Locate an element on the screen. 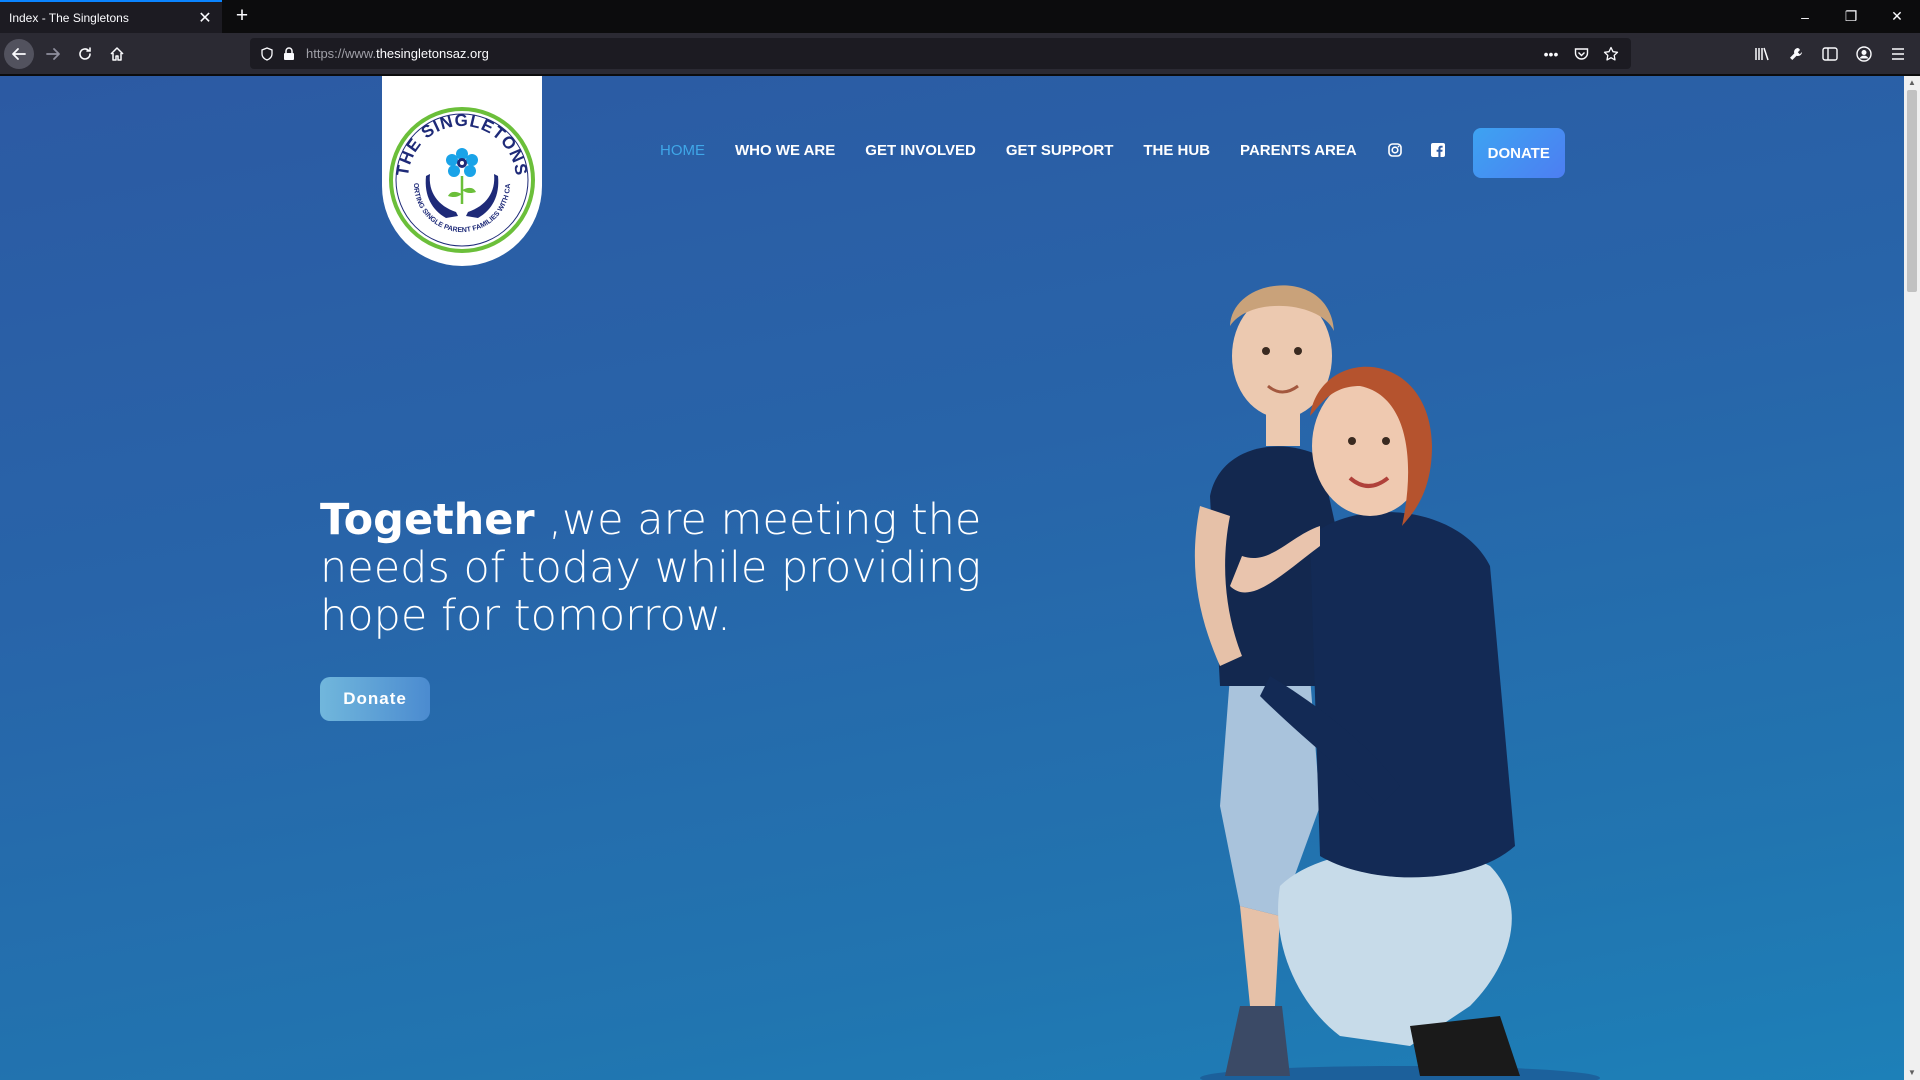 This screenshot has height=1080, width=1920. back-arrow-icon is located at coordinates (19, 54).